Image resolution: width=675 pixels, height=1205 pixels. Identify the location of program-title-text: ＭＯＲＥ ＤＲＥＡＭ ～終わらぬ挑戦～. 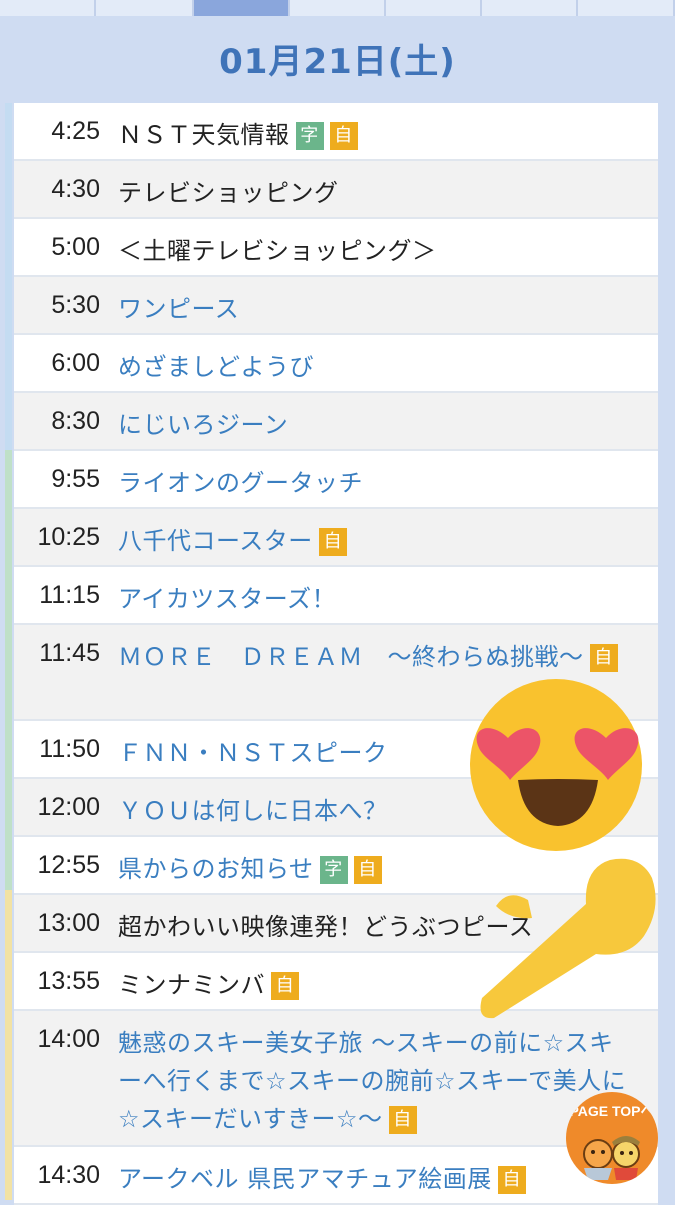
(351, 657).